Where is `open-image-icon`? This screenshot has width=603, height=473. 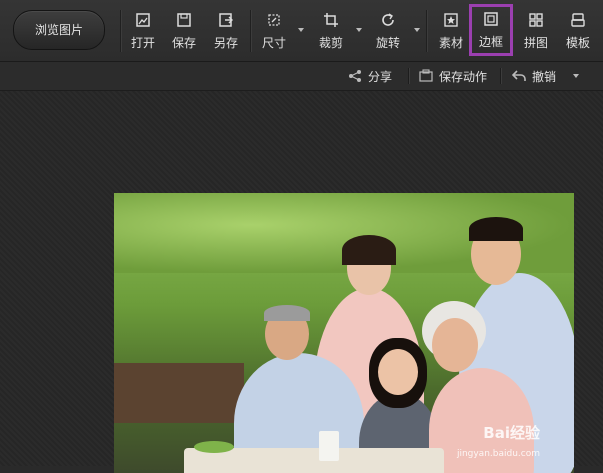
open-image-icon is located at coordinates (143, 20).